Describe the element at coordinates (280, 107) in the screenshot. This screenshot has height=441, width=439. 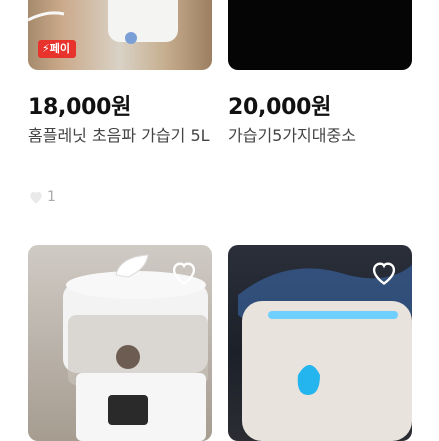
I see `price: 20,000원` at that location.